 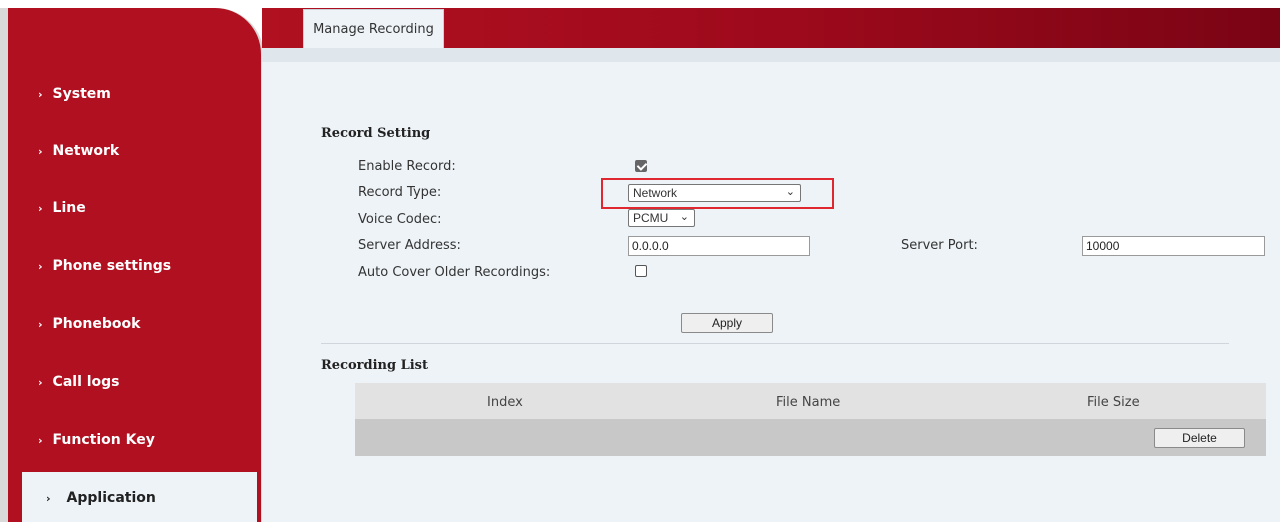 I want to click on enable-record-label: Enable Record:, so click(x=407, y=166).